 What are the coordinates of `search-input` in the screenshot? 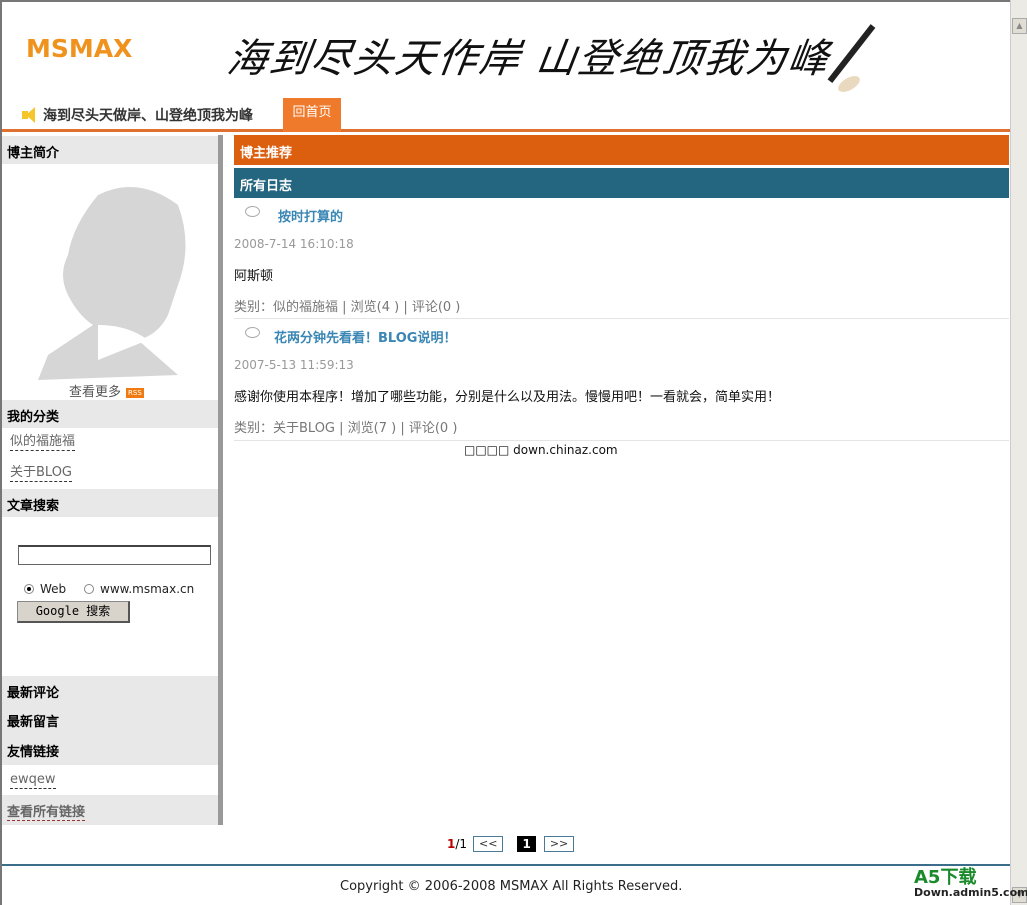 It's located at (114, 555).